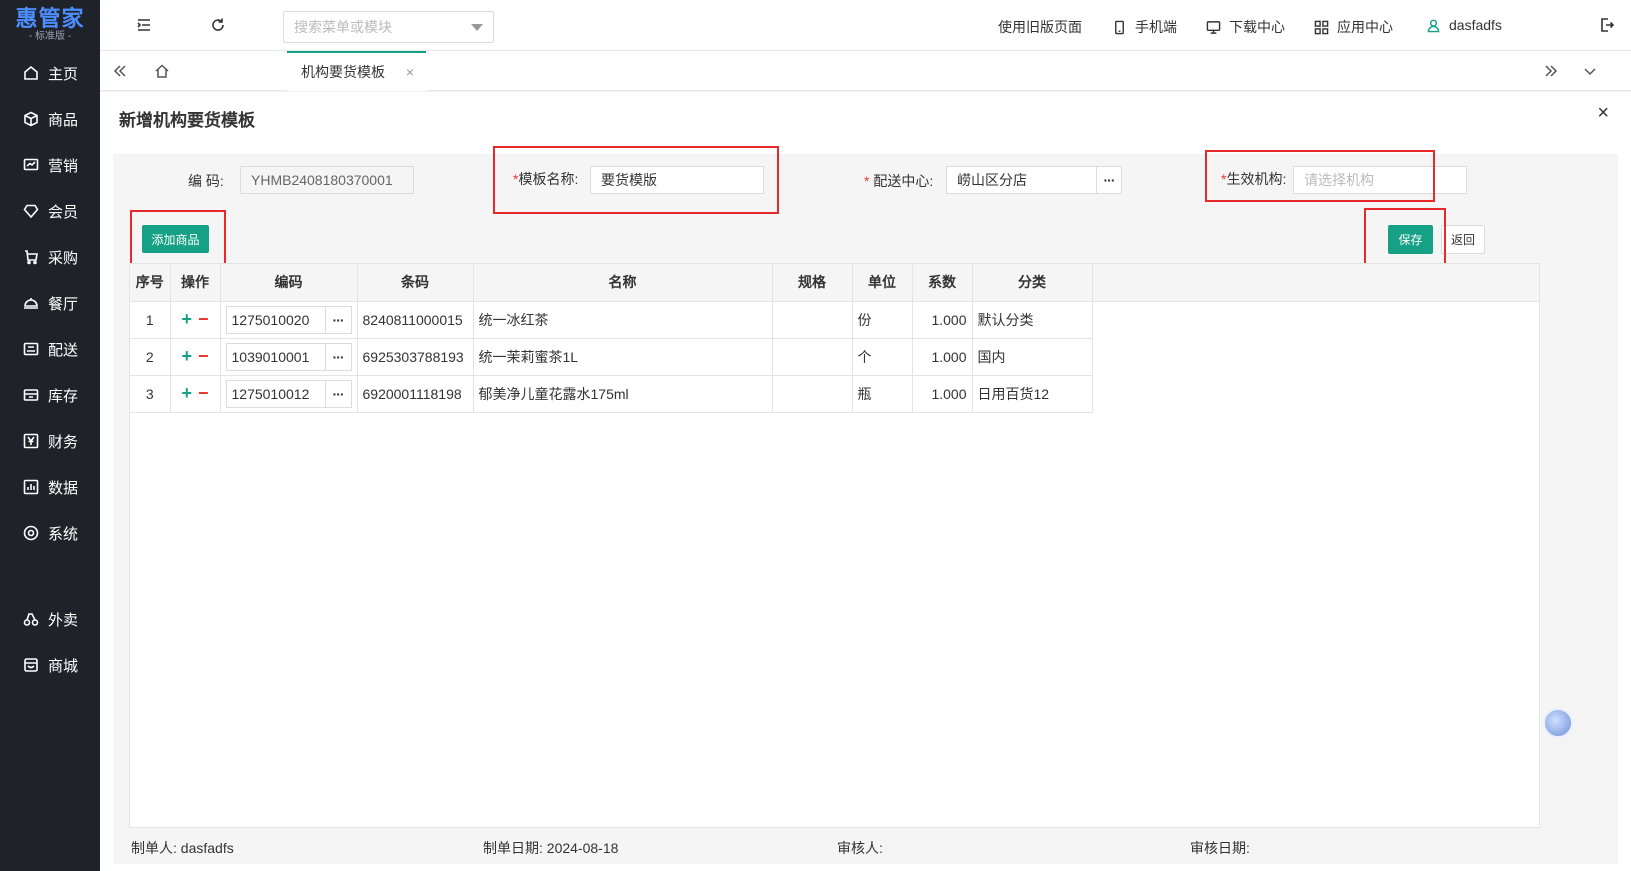  I want to click on mobile-link: 手机端, so click(1144, 27).